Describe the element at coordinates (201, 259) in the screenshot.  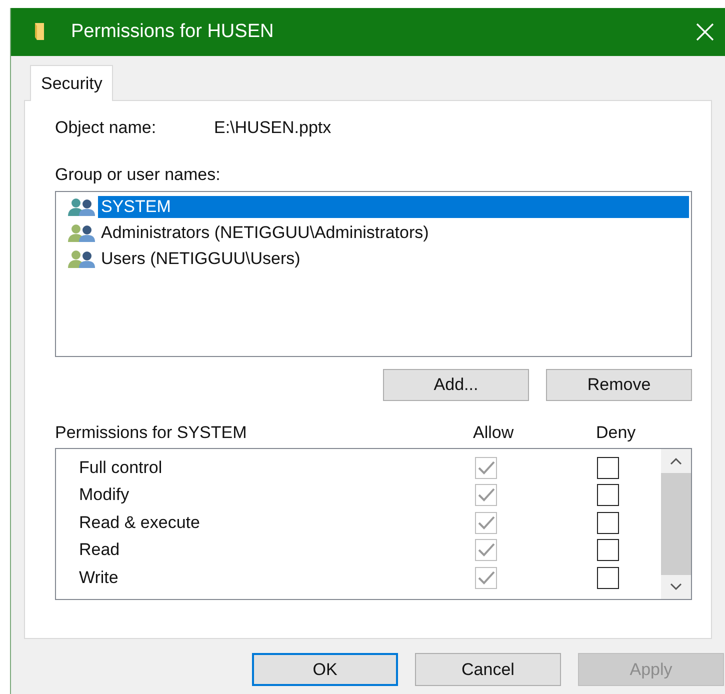
I see `user-item: Users (NETIGGUU\Users)` at that location.